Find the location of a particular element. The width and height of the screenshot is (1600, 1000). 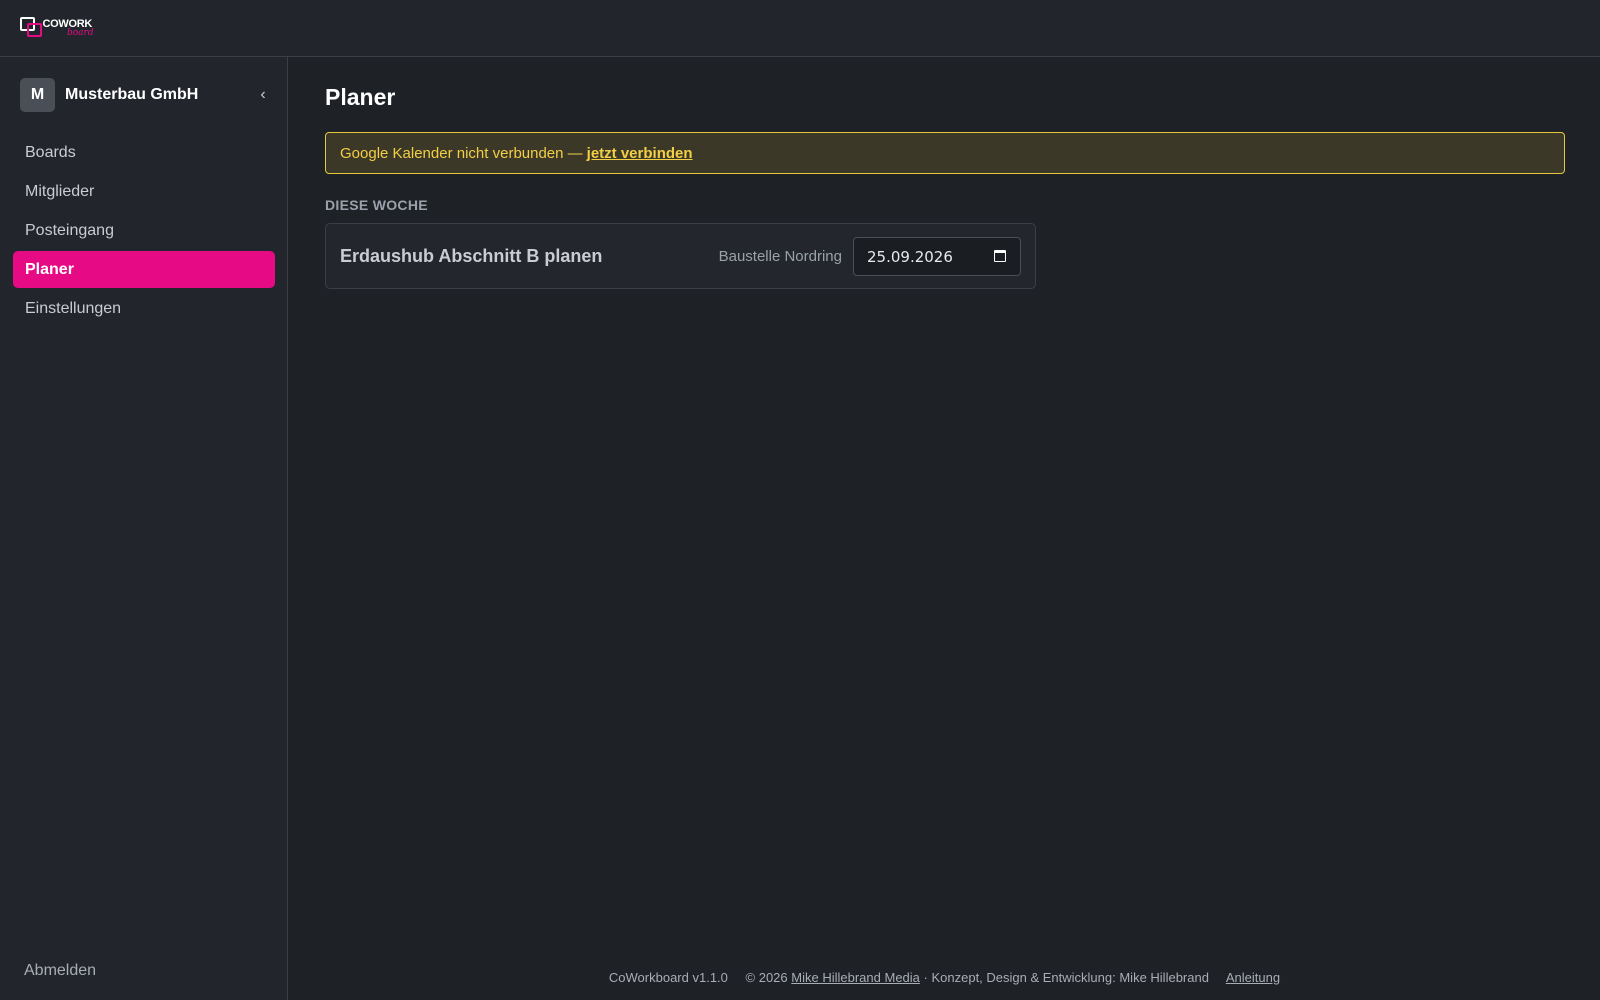

org-switcher: M Musterbau GmbH ‹ is located at coordinates (148, 95).